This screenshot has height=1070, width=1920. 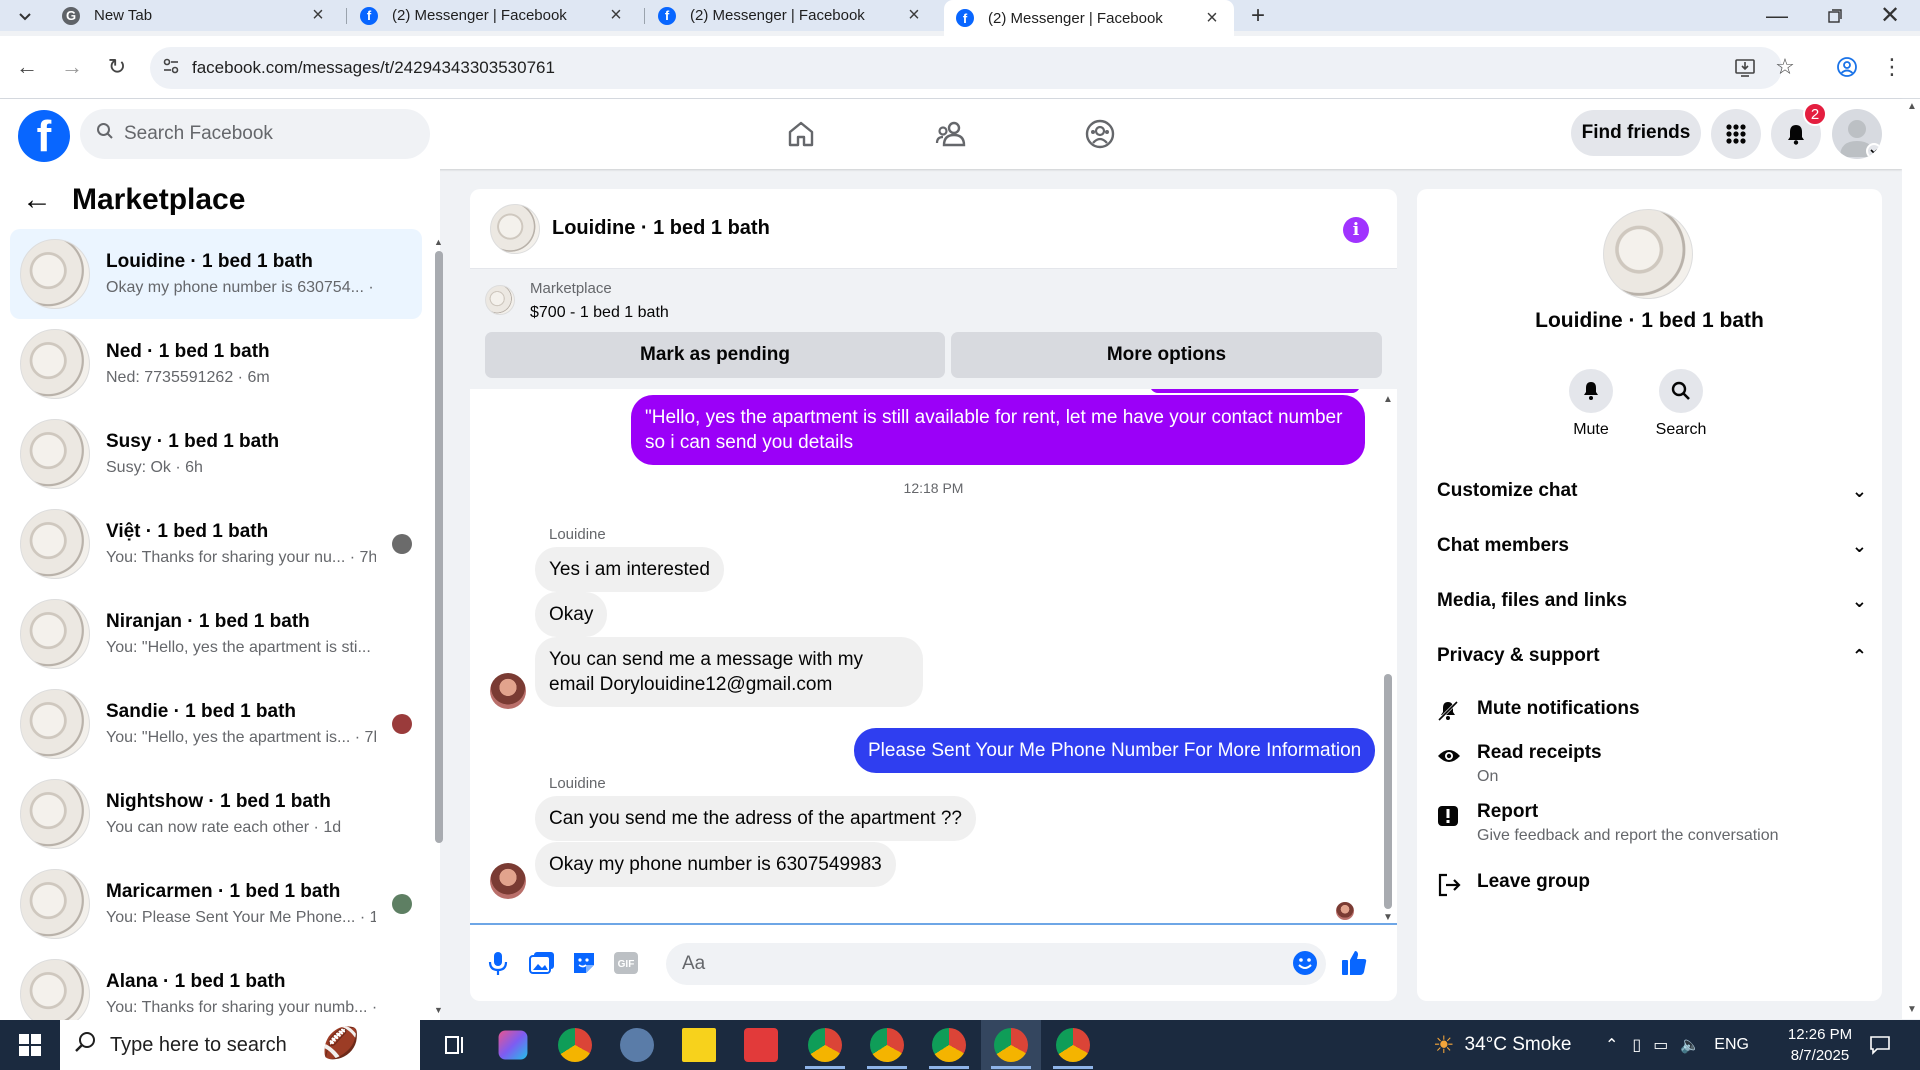 I want to click on browser-tab-new-tab: G New Tab ×, so click(x=195, y=15).